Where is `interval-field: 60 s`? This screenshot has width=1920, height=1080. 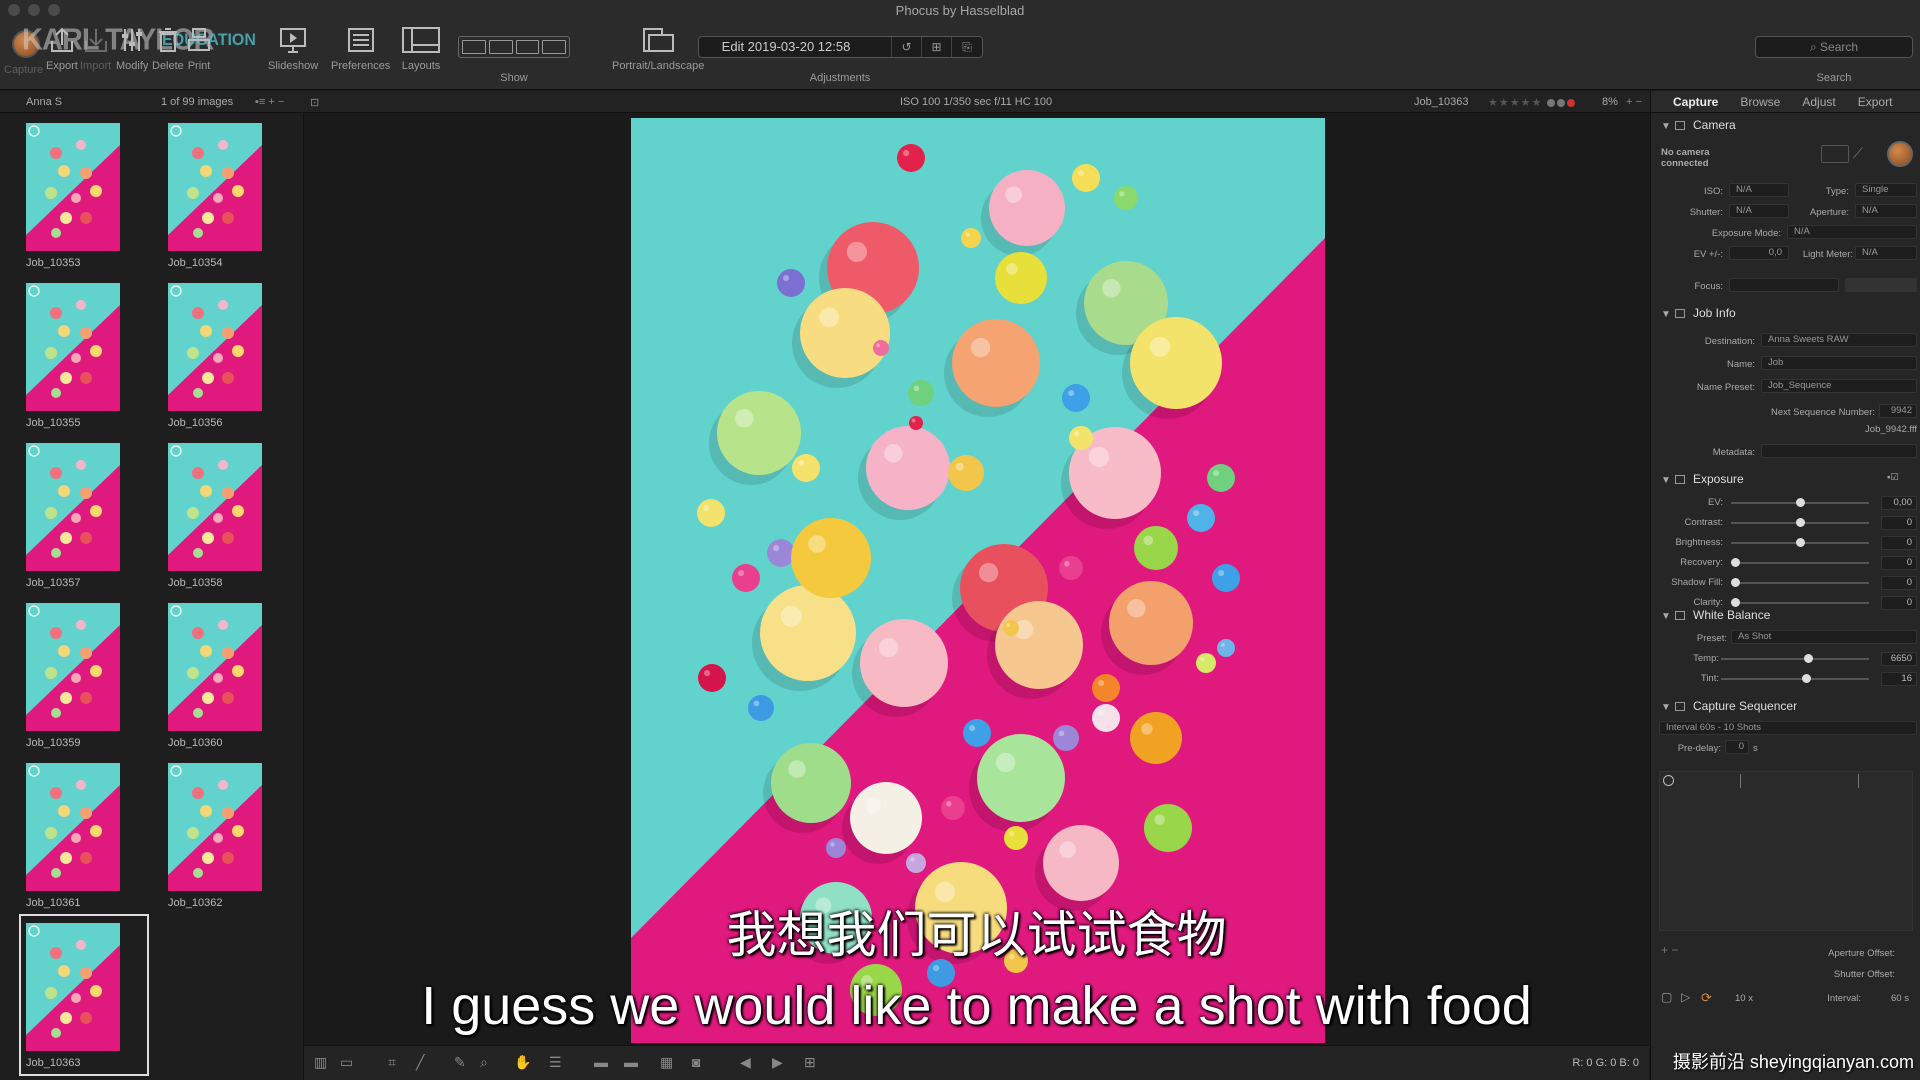
interval-field: 60 s is located at coordinates (1900, 998).